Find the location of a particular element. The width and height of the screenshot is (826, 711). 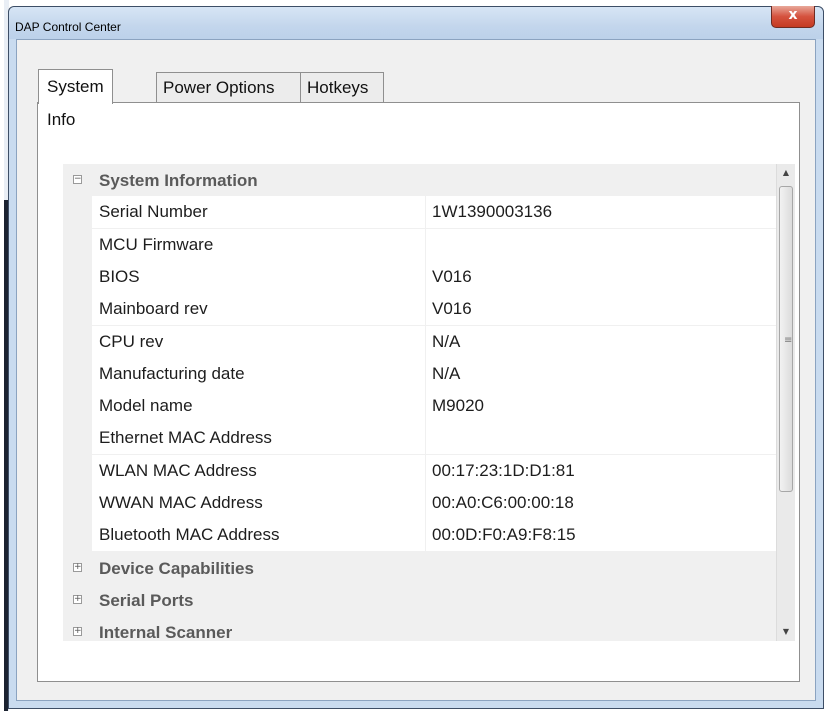

property-row: WWAN MAC Address 00:A0:C6:00:00:18 is located at coordinates (419, 503).